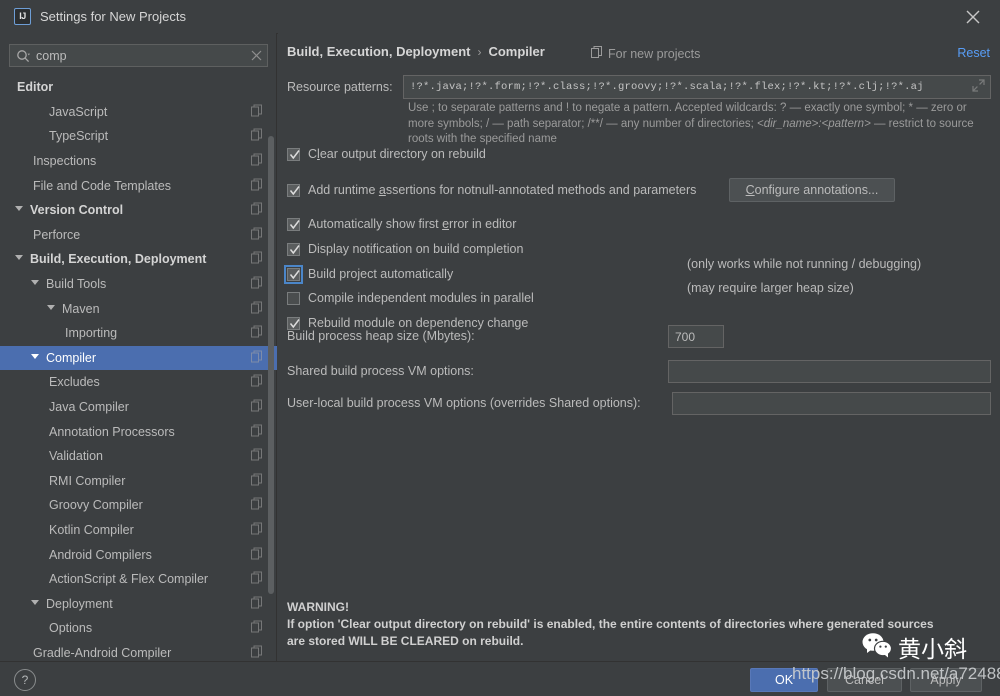 The width and height of the screenshot is (1000, 696). What do you see at coordinates (946, 680) in the screenshot?
I see `apply-button: Apply` at bounding box center [946, 680].